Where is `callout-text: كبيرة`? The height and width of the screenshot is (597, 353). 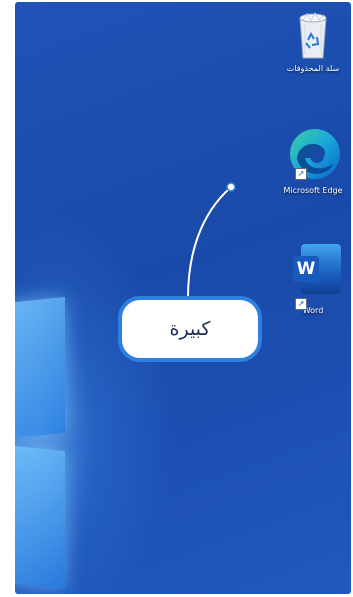 callout-text: كبيرة is located at coordinates (190, 329).